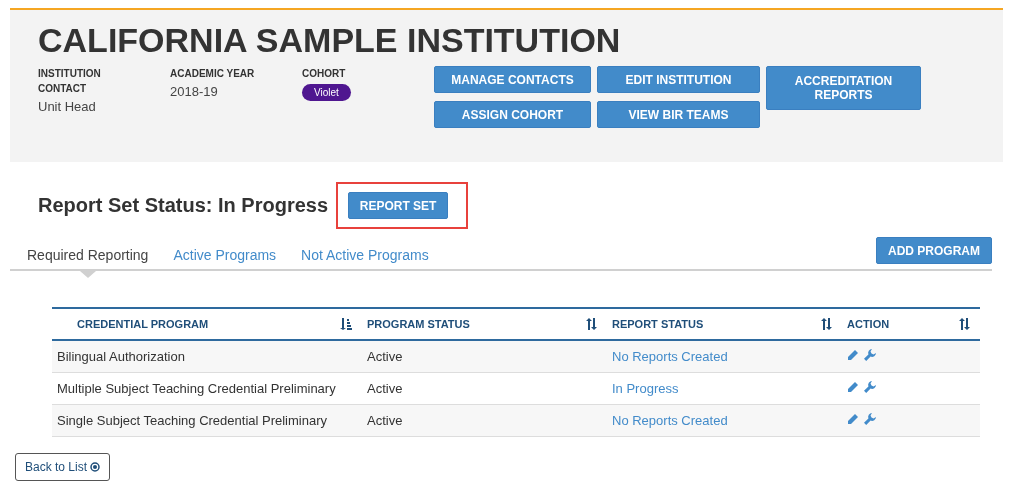  I want to click on column-header: PROGRAM STATUS, so click(418, 324).